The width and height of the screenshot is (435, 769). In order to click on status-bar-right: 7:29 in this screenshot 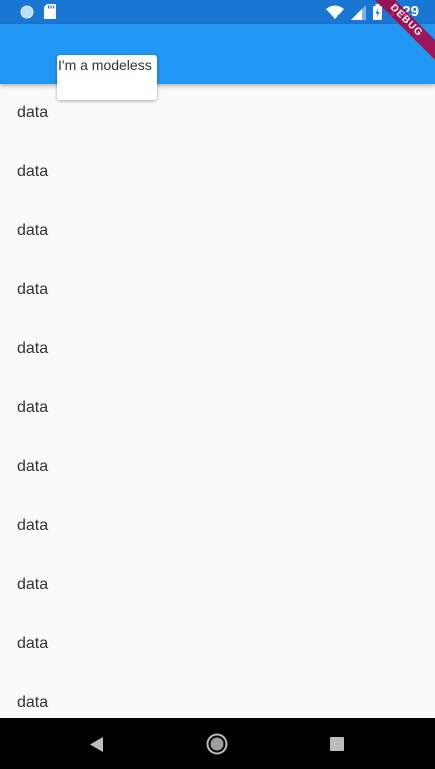, I will do `click(372, 12)`.